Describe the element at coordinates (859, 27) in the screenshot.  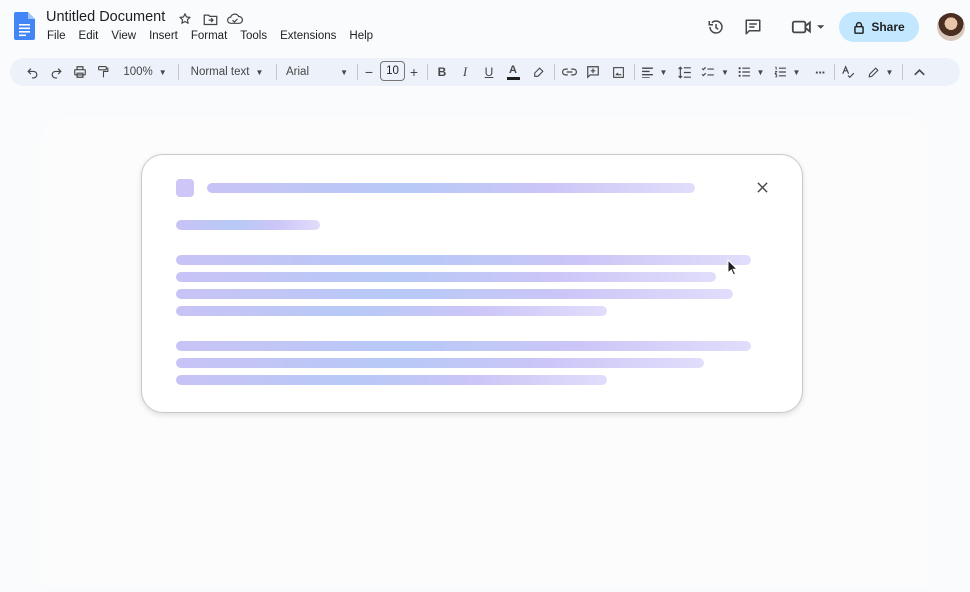
I see `lock-icon` at that location.